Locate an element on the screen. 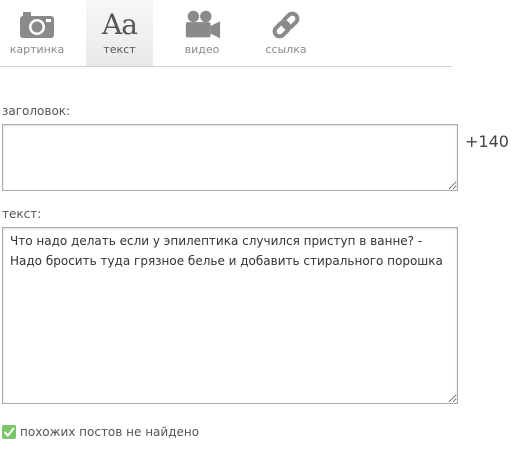  title-field is located at coordinates (230, 157).